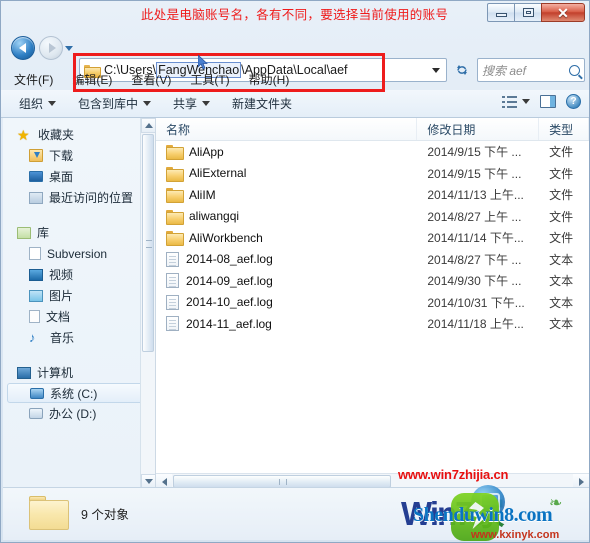  What do you see at coordinates (24, 372) in the screenshot?
I see `computer-icon` at bounding box center [24, 372].